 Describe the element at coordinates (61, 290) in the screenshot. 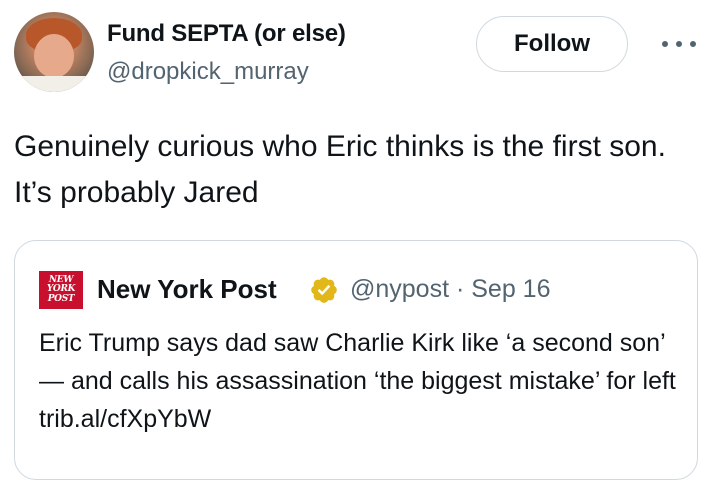

I see `nypost-logo-icon: NEW YORK POST` at that location.